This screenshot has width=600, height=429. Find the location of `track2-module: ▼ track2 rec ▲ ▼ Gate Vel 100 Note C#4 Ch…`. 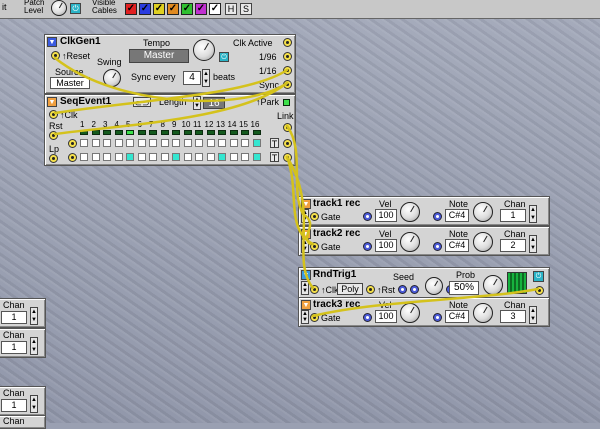

track2-module: ▼ track2 rec ▲ ▼ Gate Vel 100 Note C#4 Ch… is located at coordinates (424, 241).